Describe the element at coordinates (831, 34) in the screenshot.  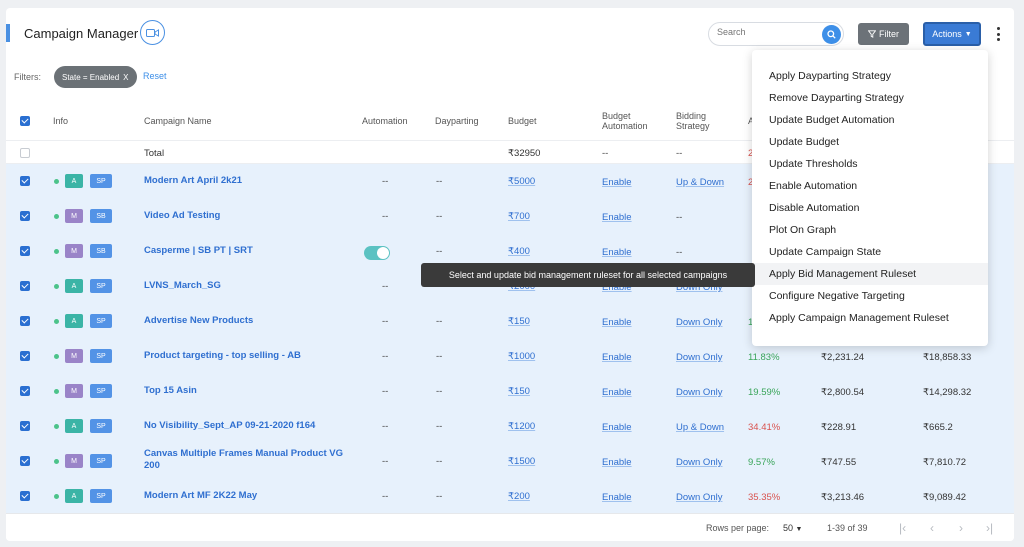
I see `search-button` at that location.